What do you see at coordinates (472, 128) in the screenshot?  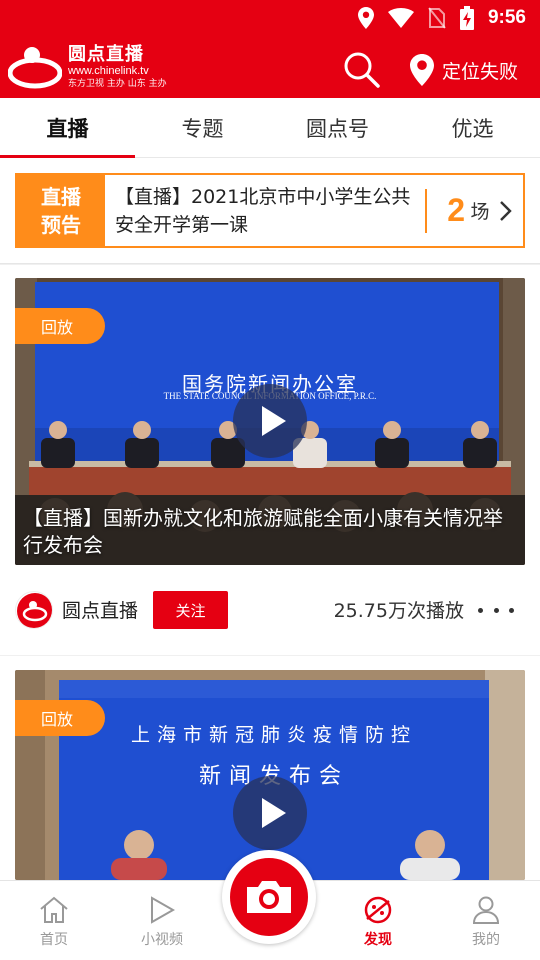 I see `tab-selected: 优选` at bounding box center [472, 128].